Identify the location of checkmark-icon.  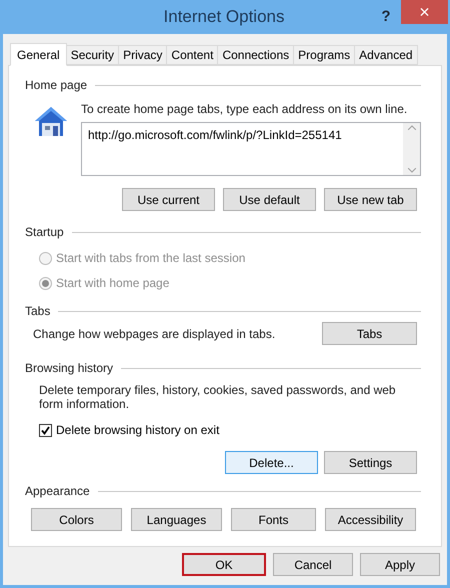
(45, 430).